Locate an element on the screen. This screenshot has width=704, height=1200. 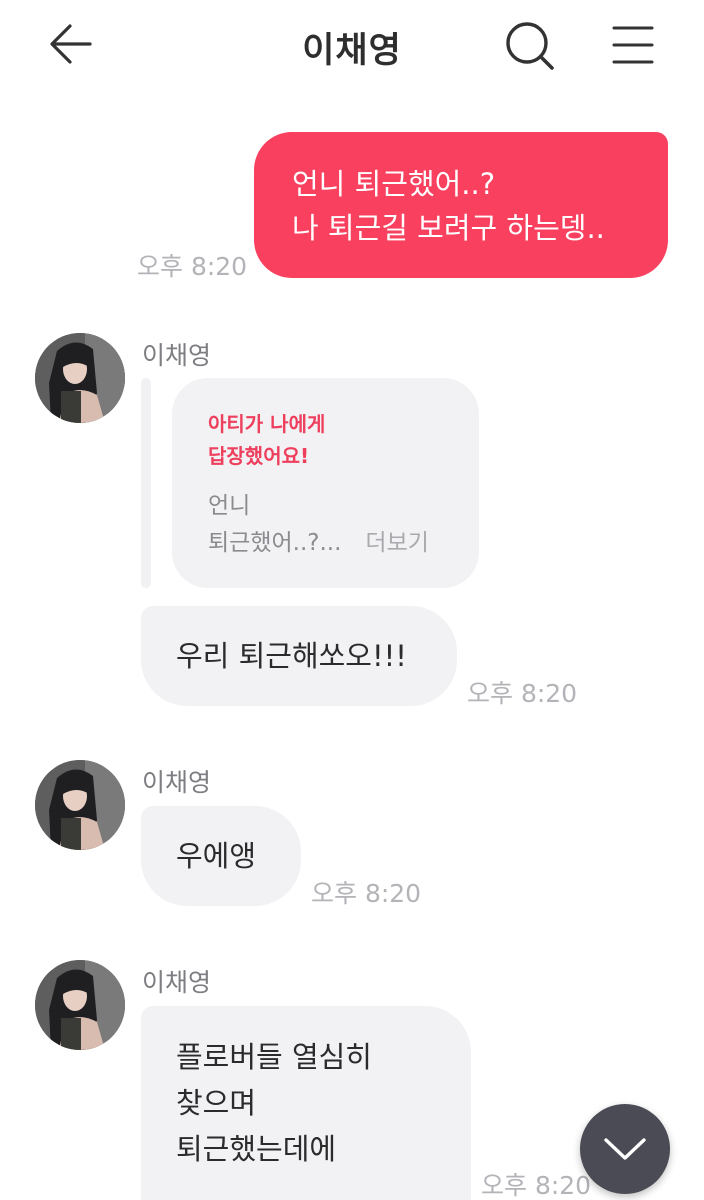
received-message-line: 플로버들 열심히 is located at coordinates (274, 1057).